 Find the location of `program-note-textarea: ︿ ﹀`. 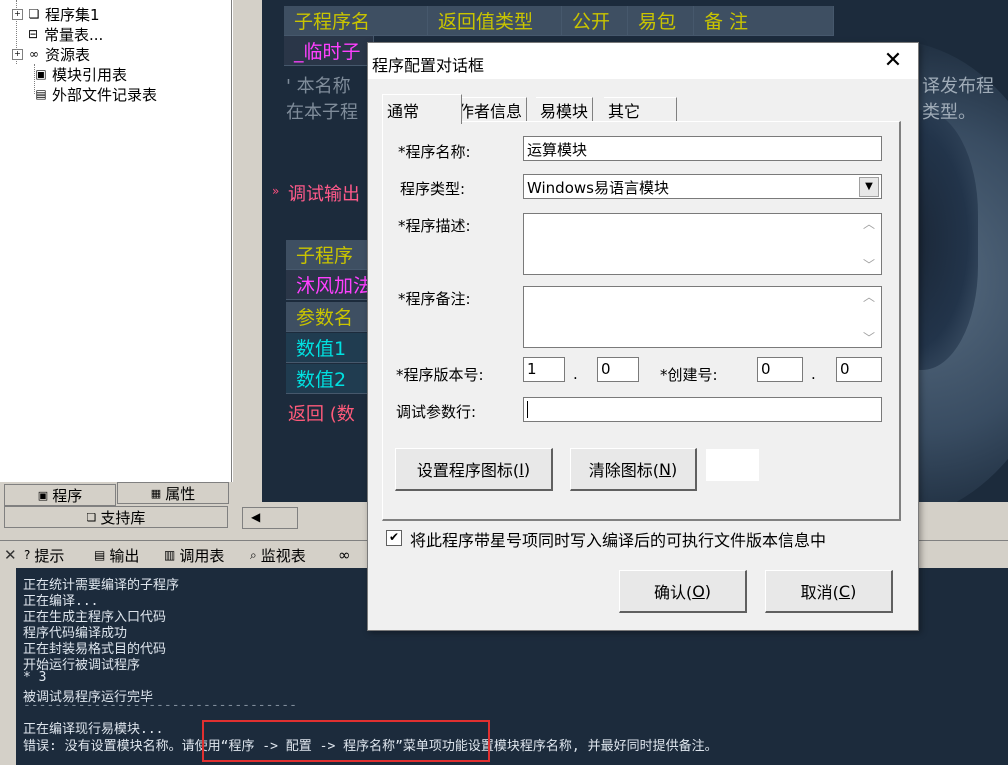

program-note-textarea: ︿ ﹀ is located at coordinates (702, 317).